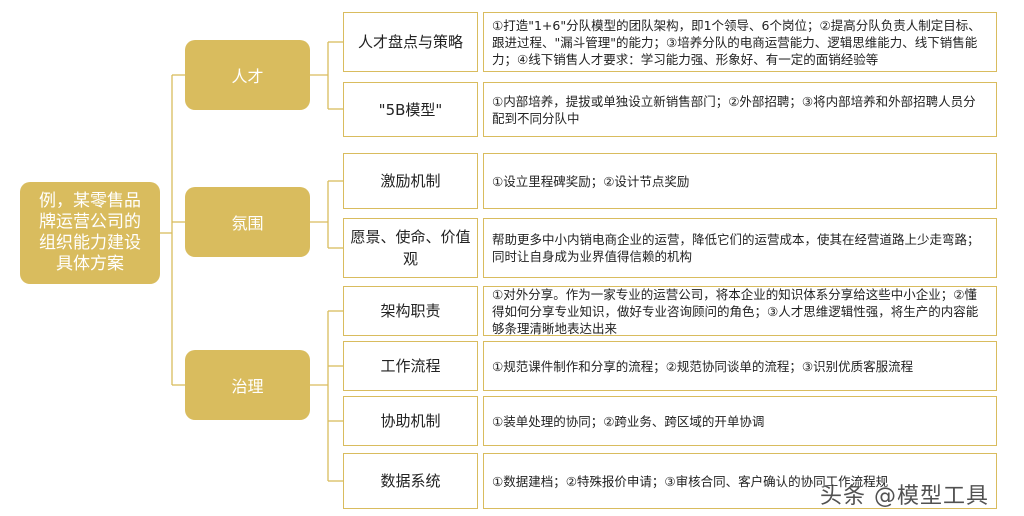 Image resolution: width=1024 pixels, height=516 pixels. What do you see at coordinates (410, 481) in the screenshot?
I see `node-data-system: 数据系统` at bounding box center [410, 481].